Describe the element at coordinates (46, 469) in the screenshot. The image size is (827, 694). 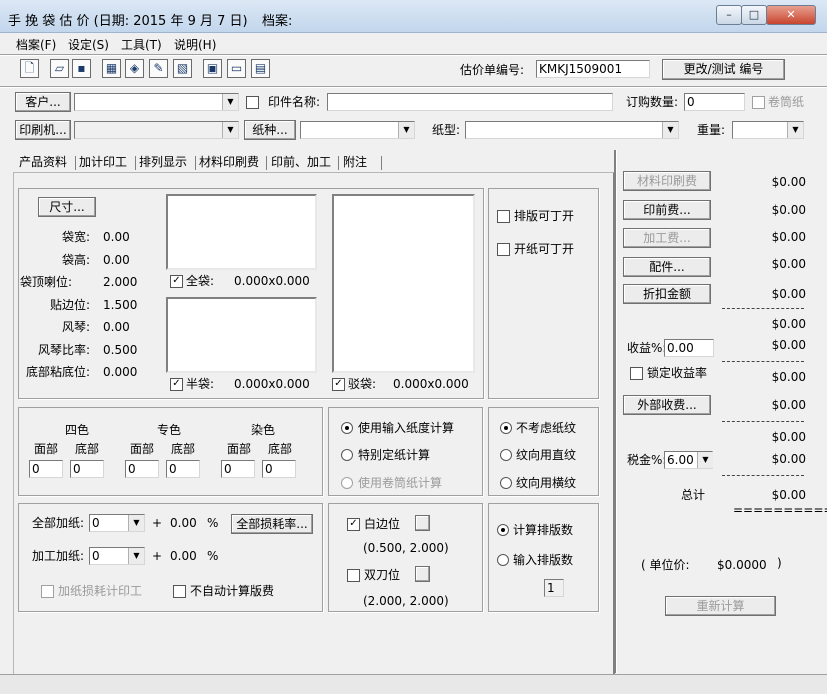
I see `four-color-face-input: 0` at that location.